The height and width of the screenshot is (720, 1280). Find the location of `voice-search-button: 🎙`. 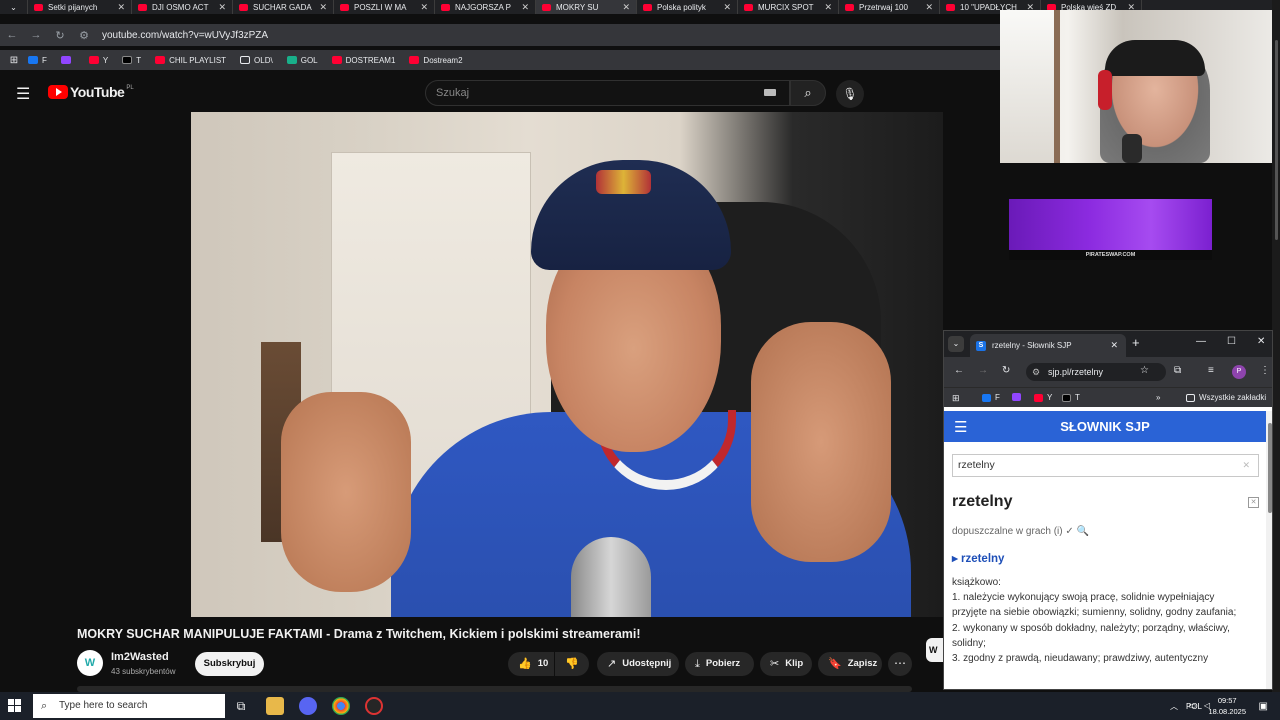

voice-search-button: 🎙 is located at coordinates (850, 94).